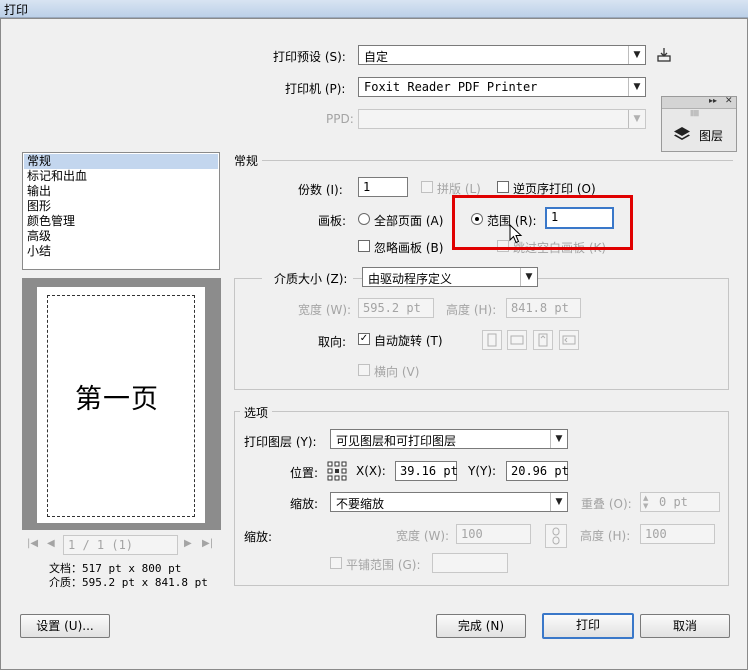  What do you see at coordinates (121, 161) in the screenshot?
I see `selection-highlight` at bounding box center [121, 161].